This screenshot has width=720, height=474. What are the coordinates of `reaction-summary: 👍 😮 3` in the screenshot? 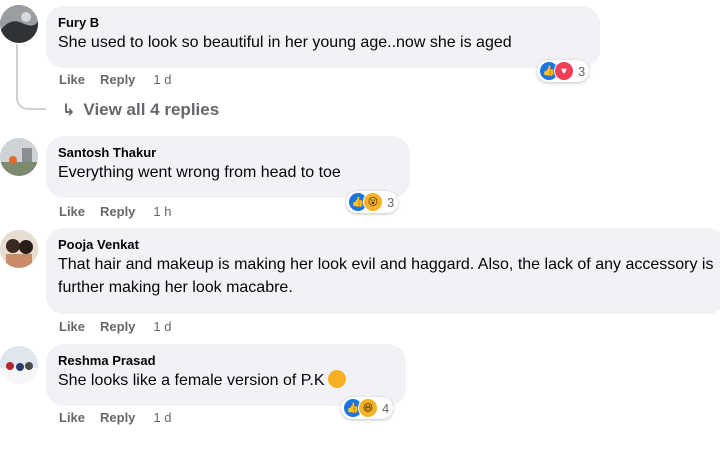 It's located at (372, 202).